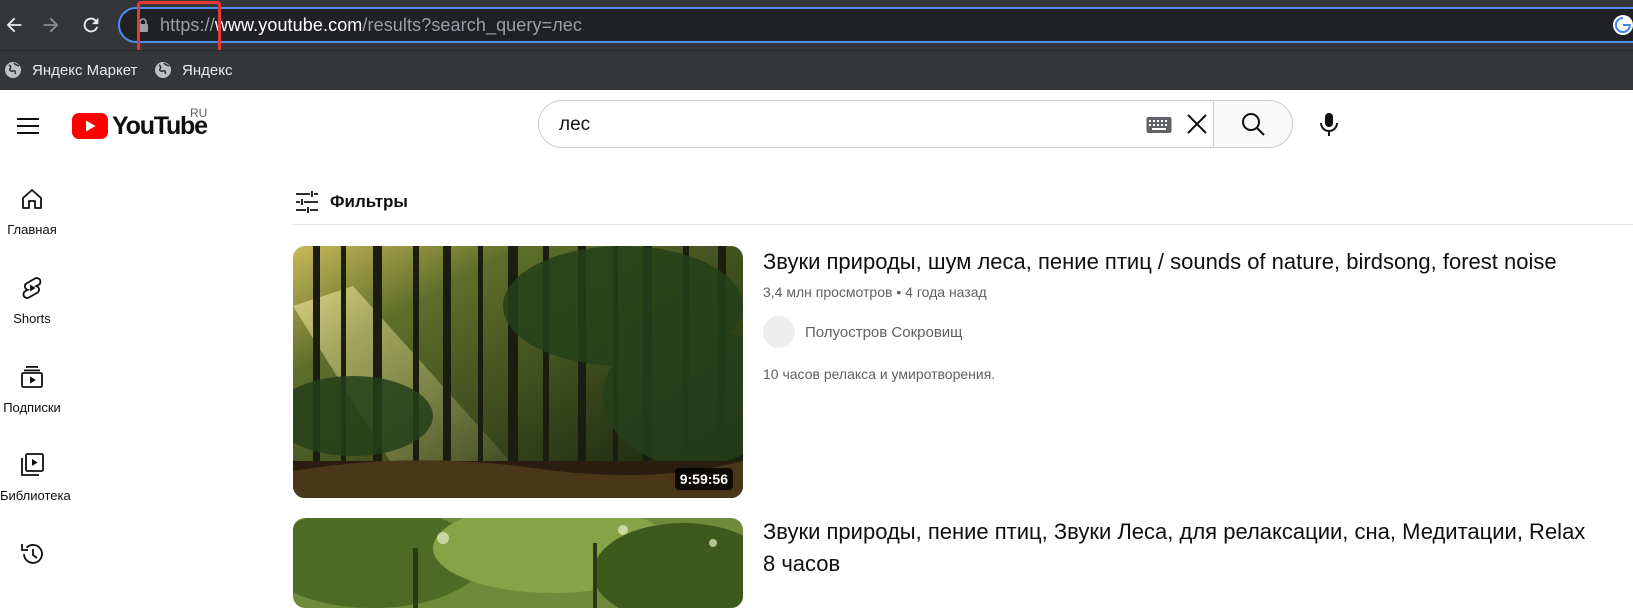 This screenshot has height=608, width=1633. I want to click on bookmark-yandex-market: Яндекс Маркет, so click(70, 70).